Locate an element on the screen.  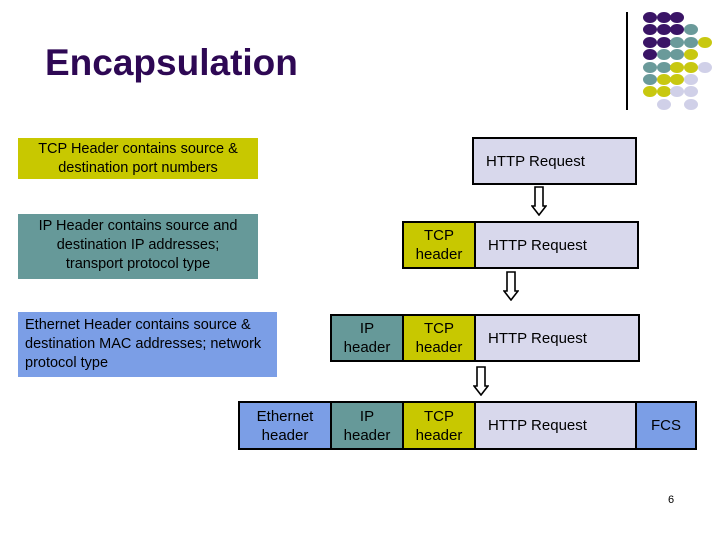
fcs-segment: FCS is located at coordinates (666, 425).